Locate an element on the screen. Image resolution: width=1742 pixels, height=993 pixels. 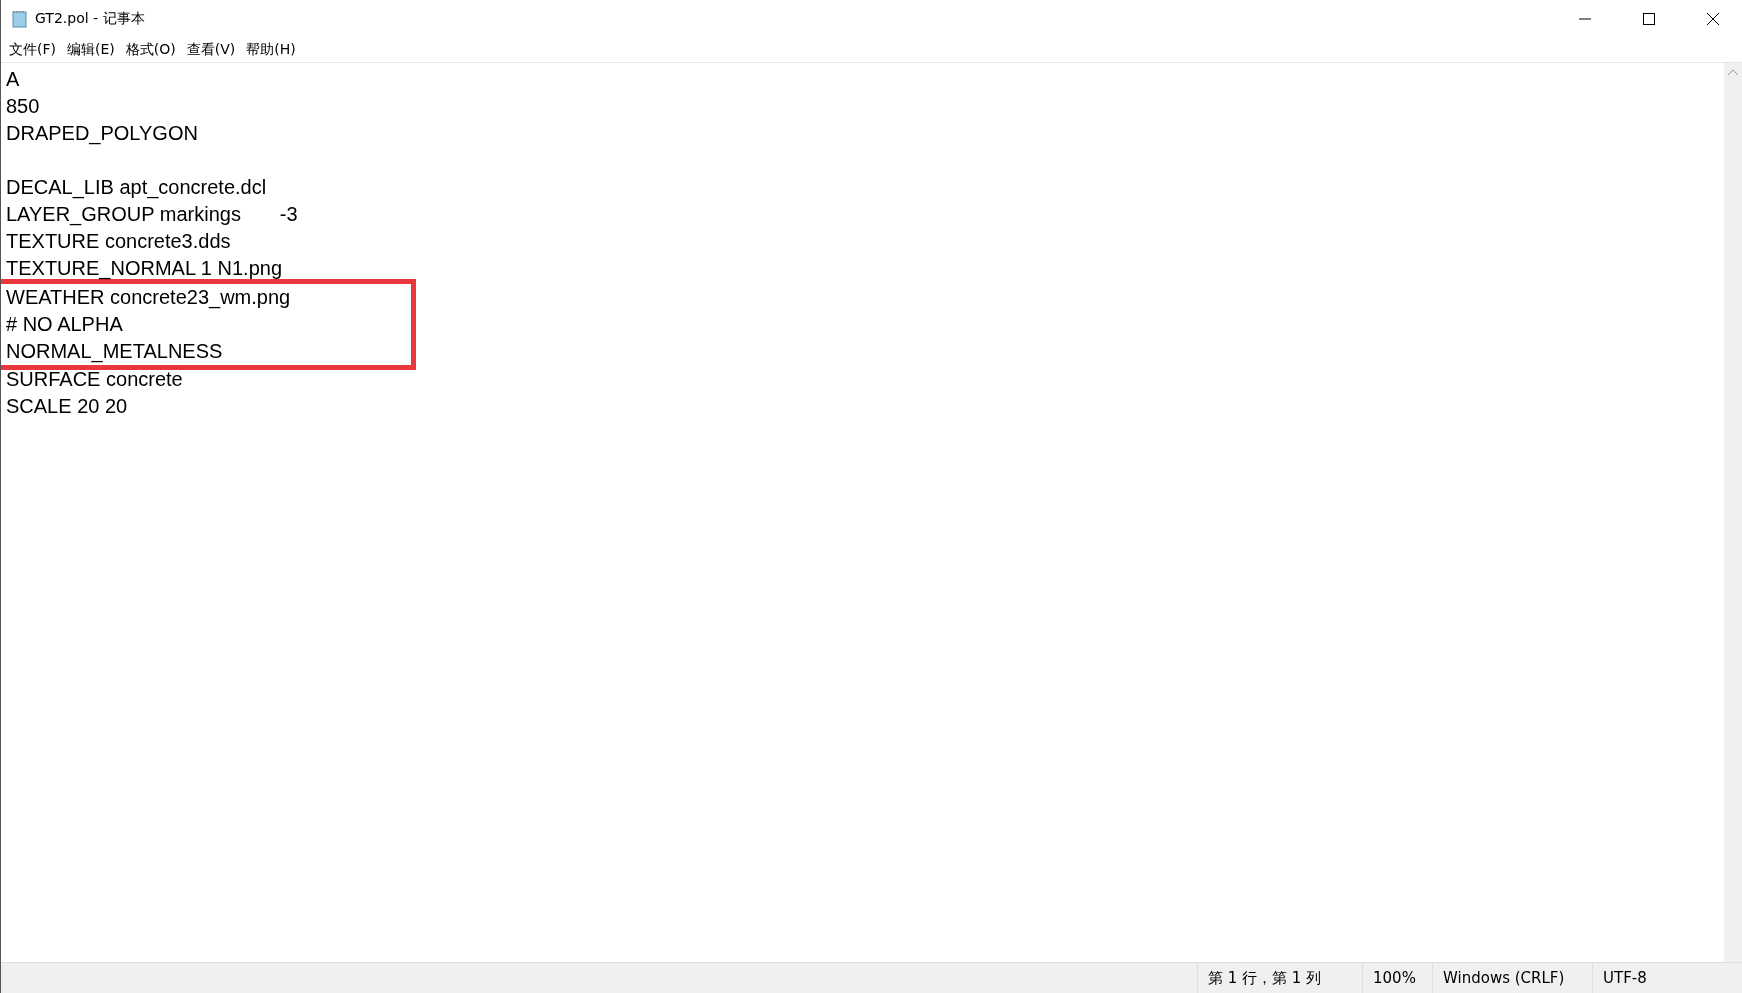
text-line: TEXTURE concrete3.dds is located at coordinates (118, 241).